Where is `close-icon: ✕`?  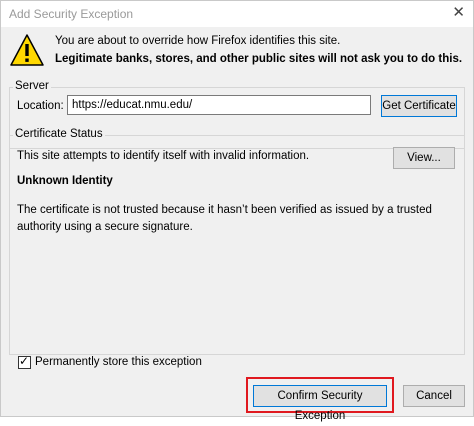
close-icon: ✕ is located at coordinates (458, 13).